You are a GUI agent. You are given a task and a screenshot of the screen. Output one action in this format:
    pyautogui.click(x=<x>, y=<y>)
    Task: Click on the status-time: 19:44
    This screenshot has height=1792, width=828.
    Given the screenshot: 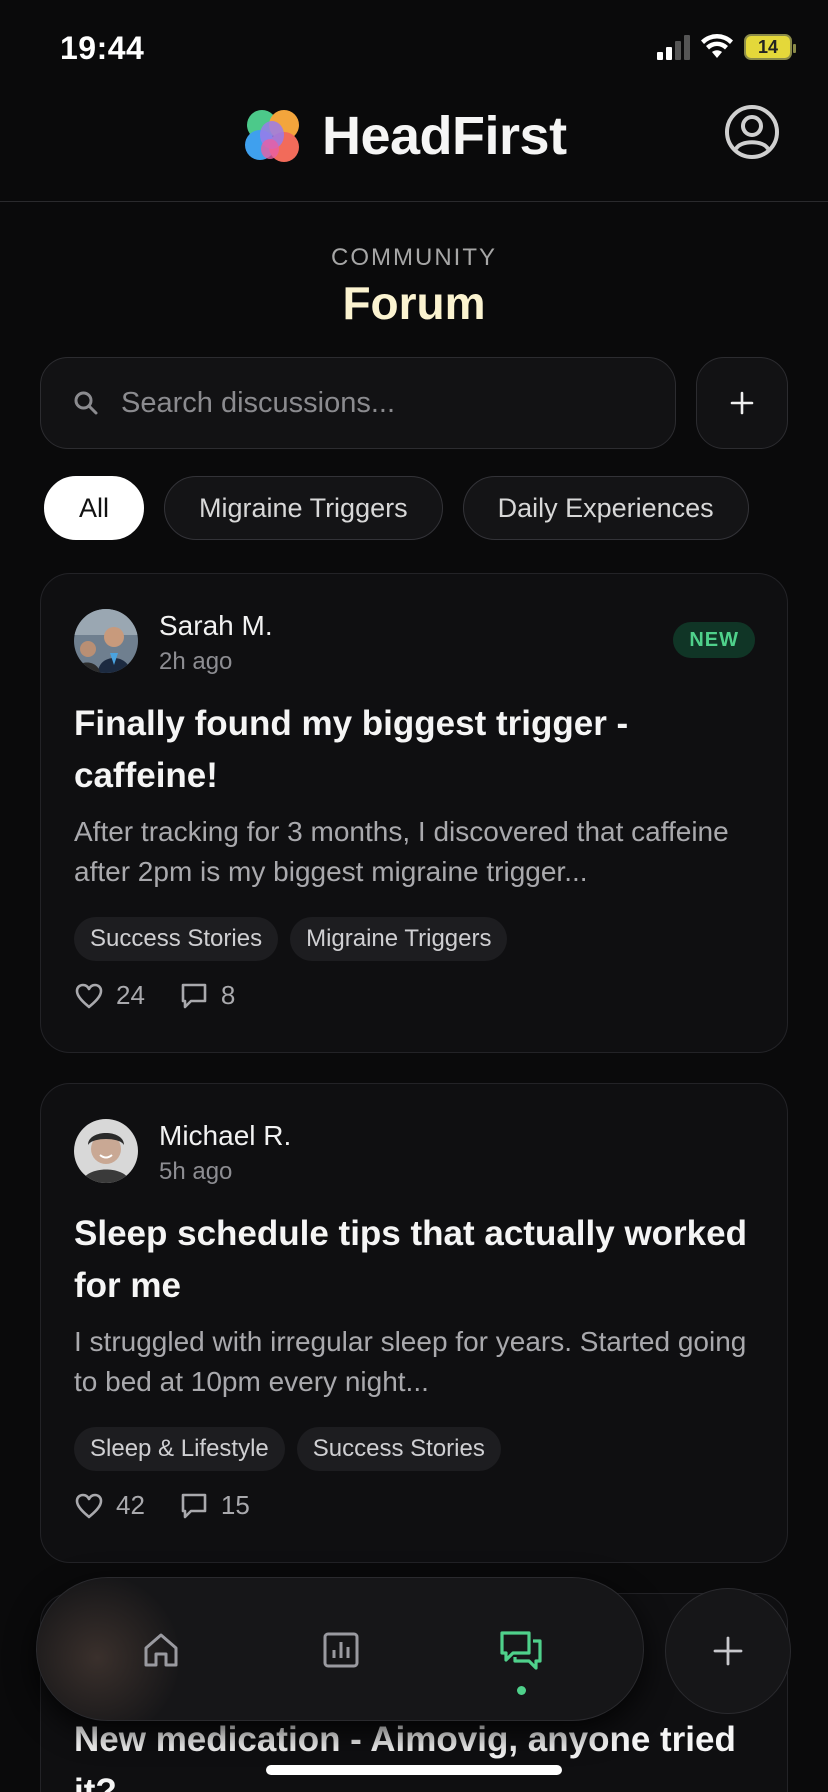 What is the action you would take?
    pyautogui.click(x=102, y=48)
    